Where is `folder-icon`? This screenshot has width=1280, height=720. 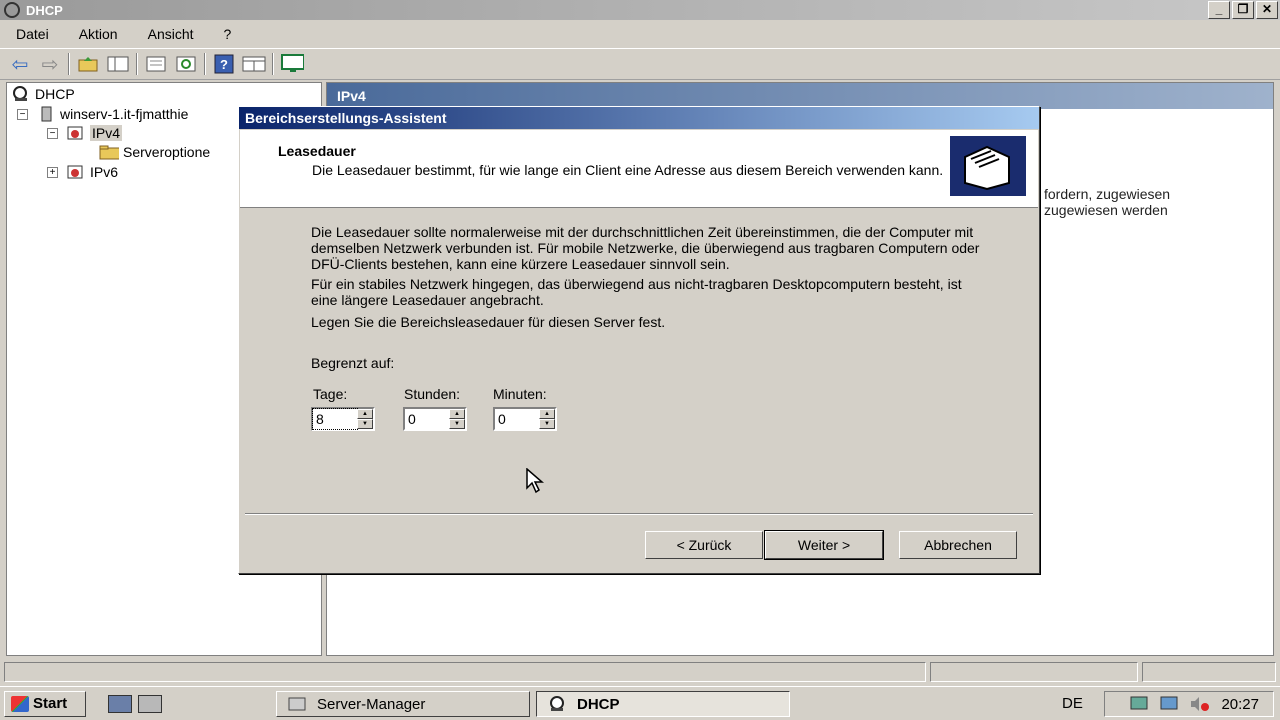
folder-icon is located at coordinates (109, 152).